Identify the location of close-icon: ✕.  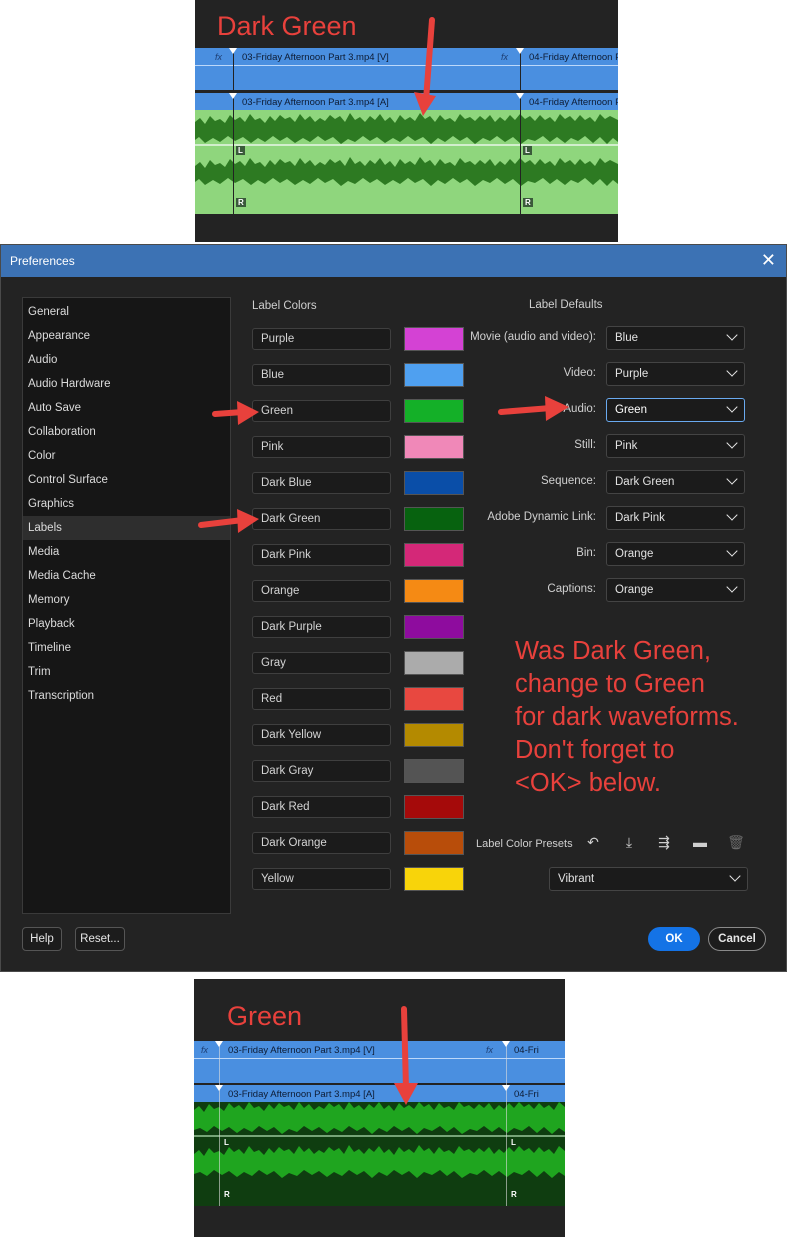
(768, 260).